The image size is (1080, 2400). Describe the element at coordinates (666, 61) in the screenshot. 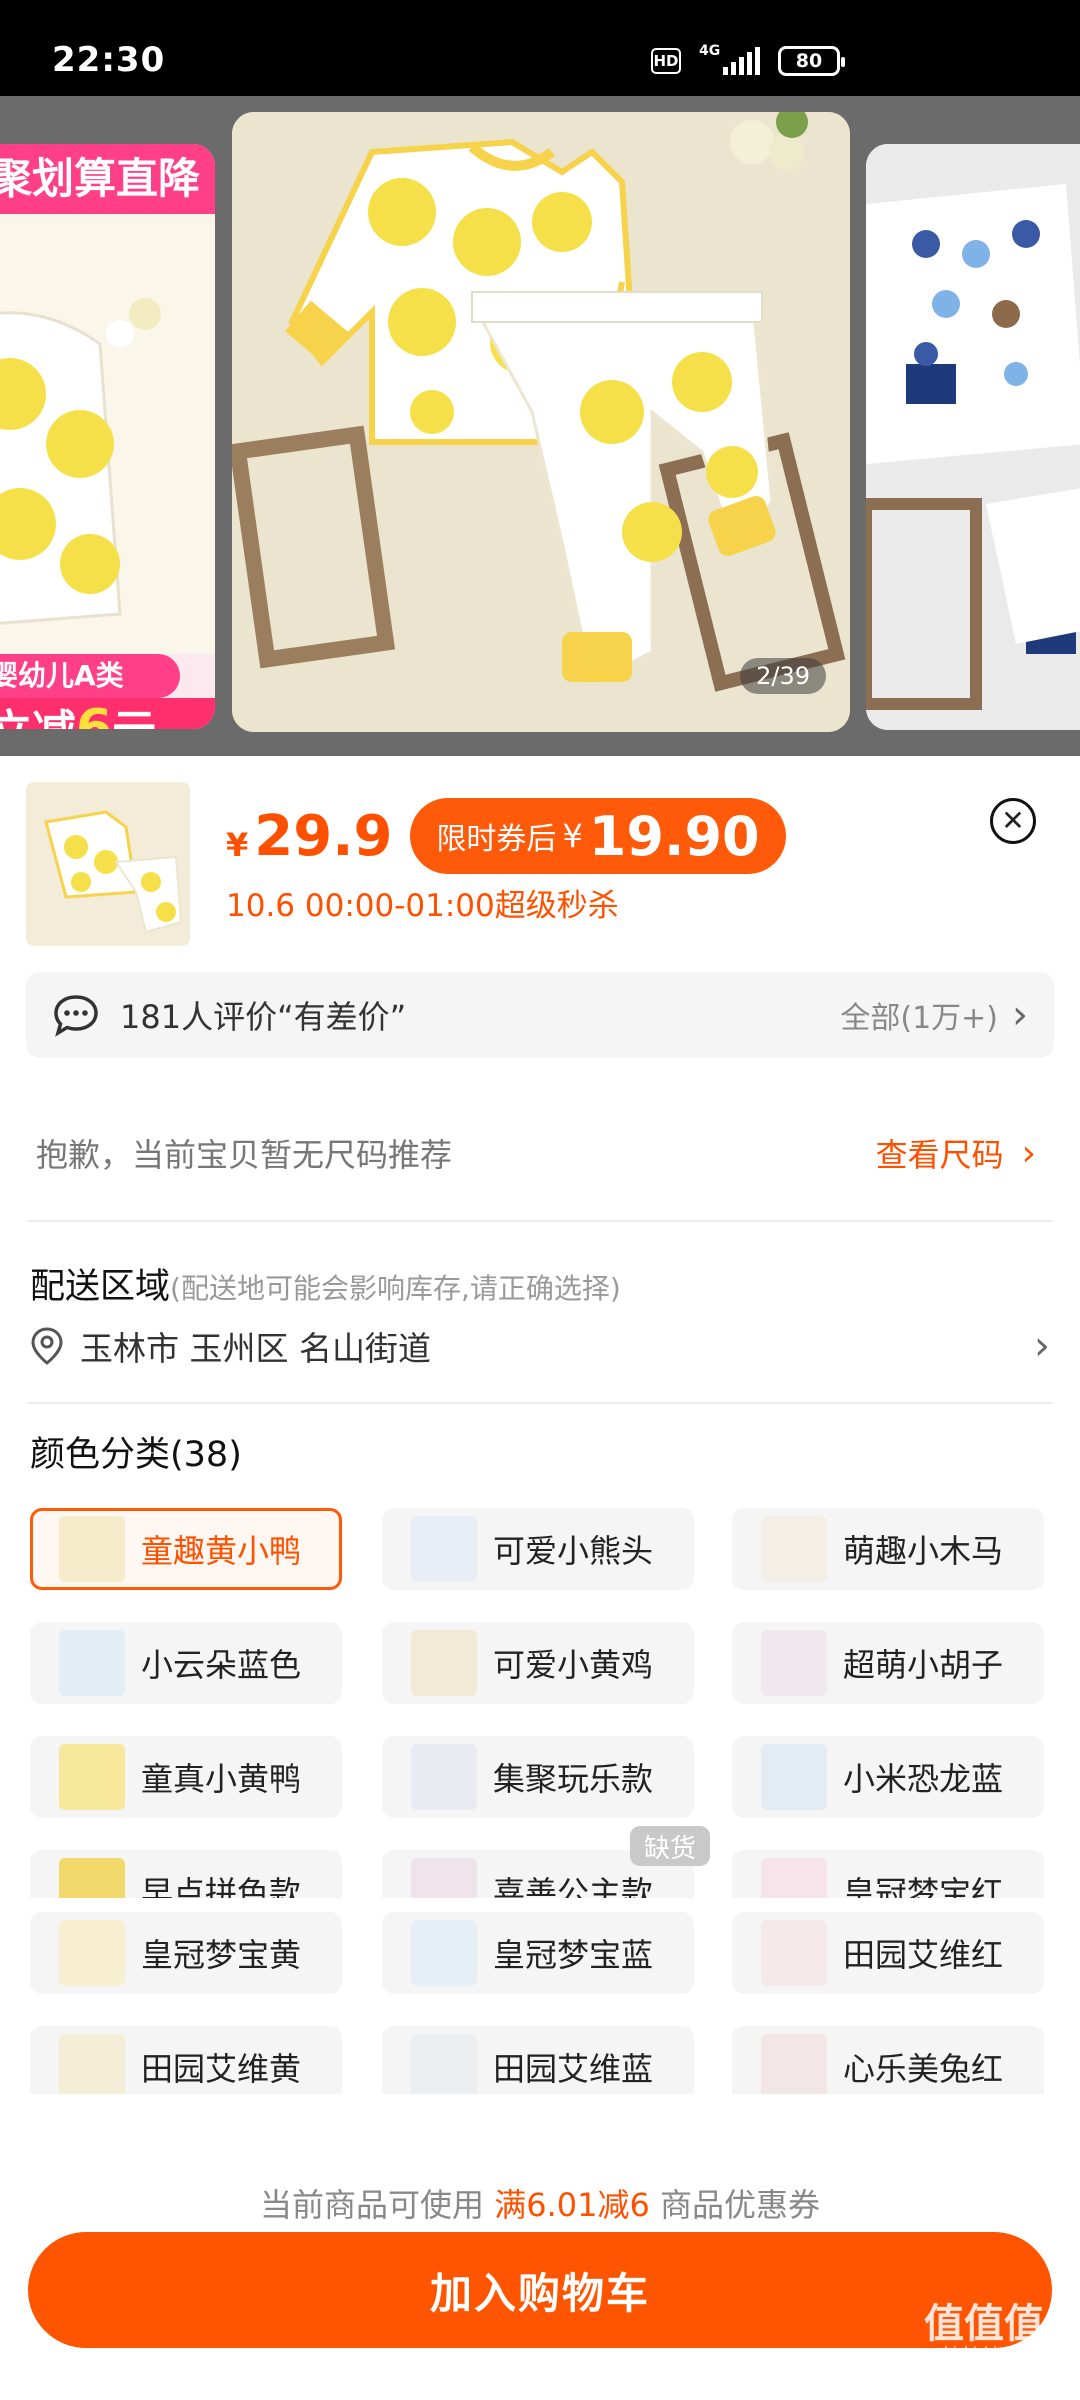

I see `hd-icon: HD` at that location.